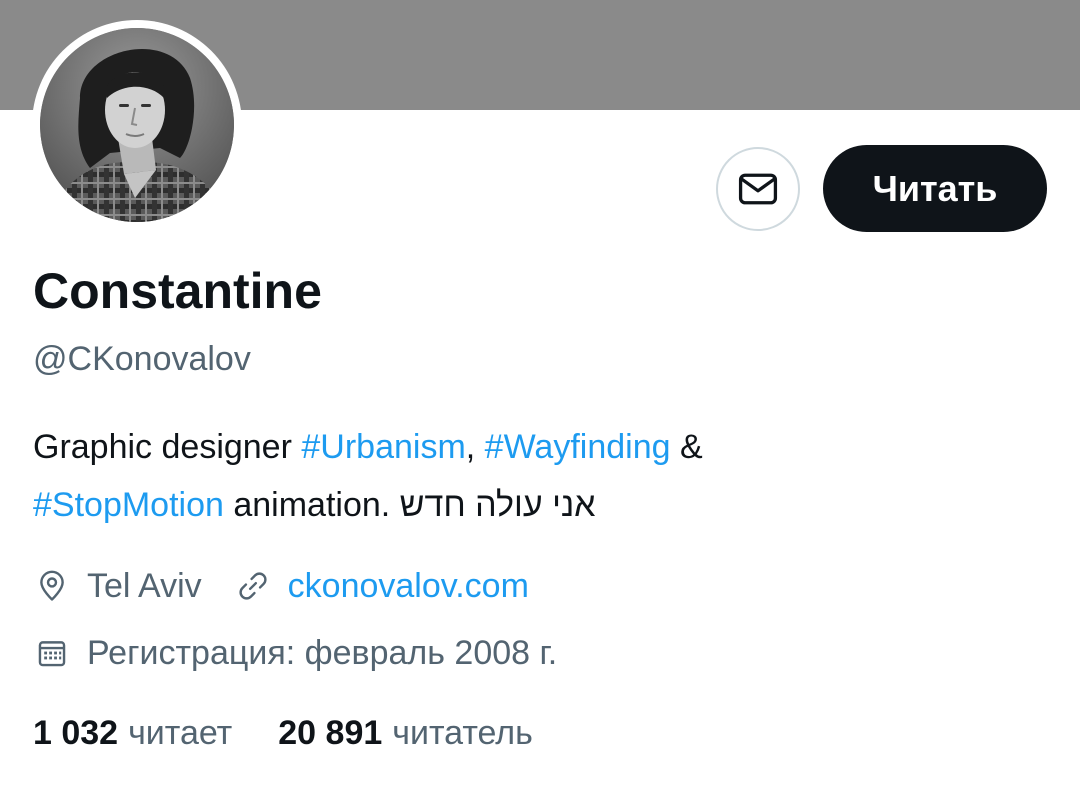 The height and width of the screenshot is (797, 1080). I want to click on follow-button: Читать, so click(935, 188).